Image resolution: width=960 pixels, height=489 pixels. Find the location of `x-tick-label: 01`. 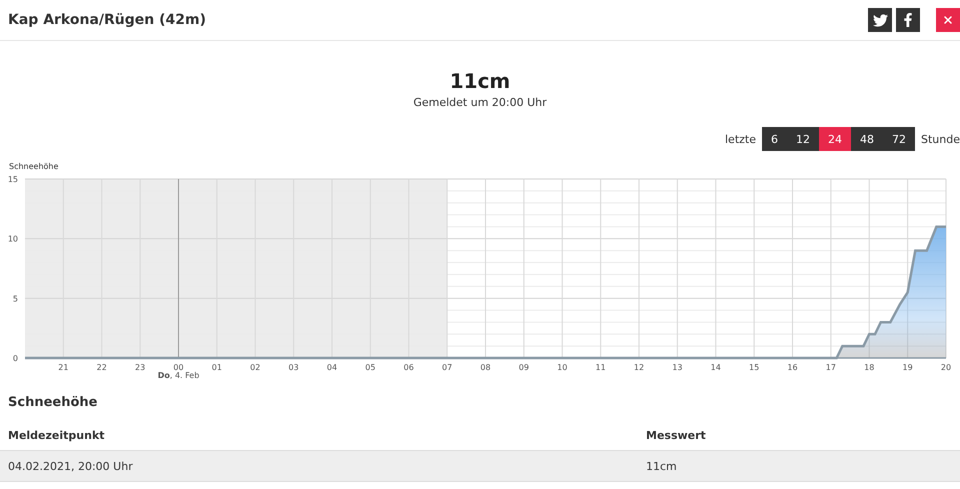

x-tick-label: 01 is located at coordinates (217, 367).